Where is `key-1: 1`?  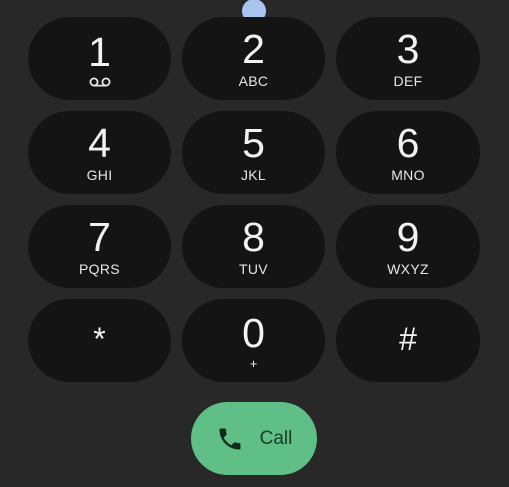
key-1: 1 is located at coordinates (99, 58).